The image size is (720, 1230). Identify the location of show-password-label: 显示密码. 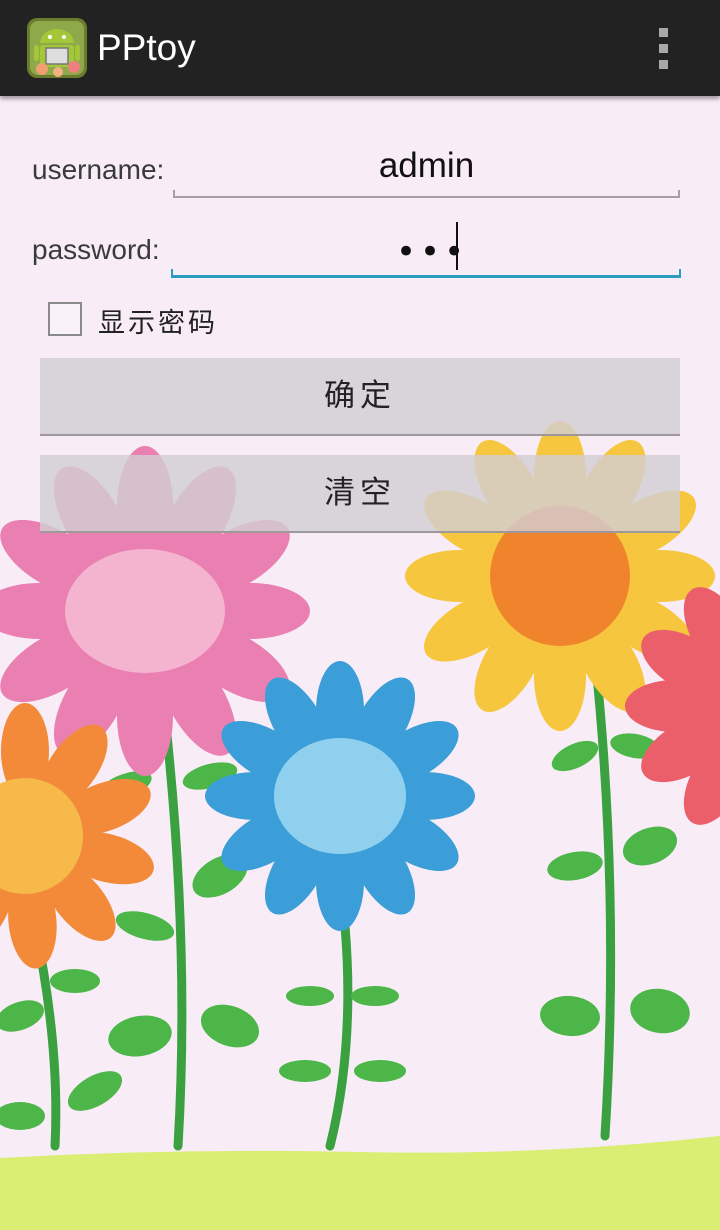
(158, 320).